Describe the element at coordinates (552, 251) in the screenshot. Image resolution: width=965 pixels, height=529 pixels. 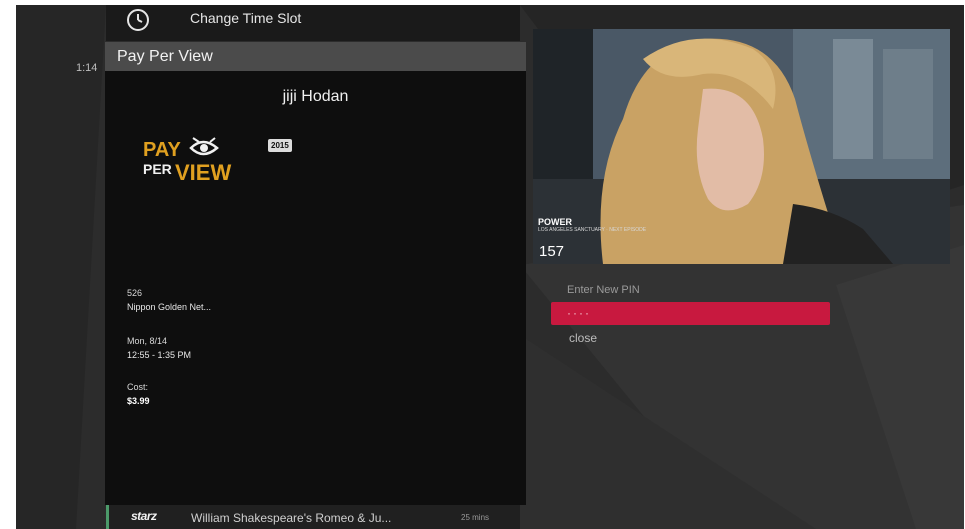
I see `preview-channel-number: 157` at that location.